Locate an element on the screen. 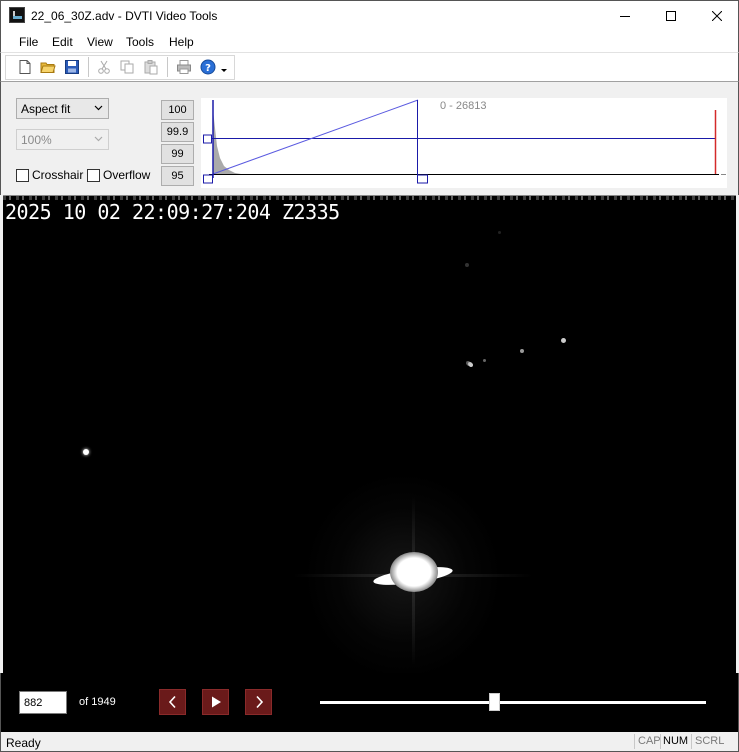  status-bar: Ready CAP NUM SCRL is located at coordinates (369, 742).